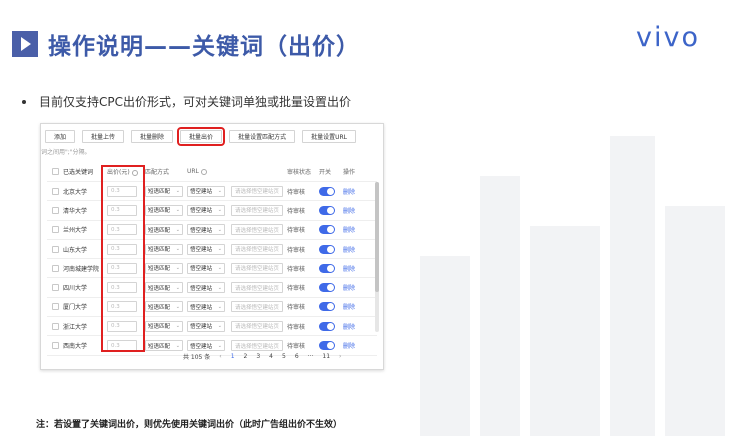 The width and height of the screenshot is (738, 436). What do you see at coordinates (25, 44) in the screenshot?
I see `play-arrow-icon` at bounding box center [25, 44].